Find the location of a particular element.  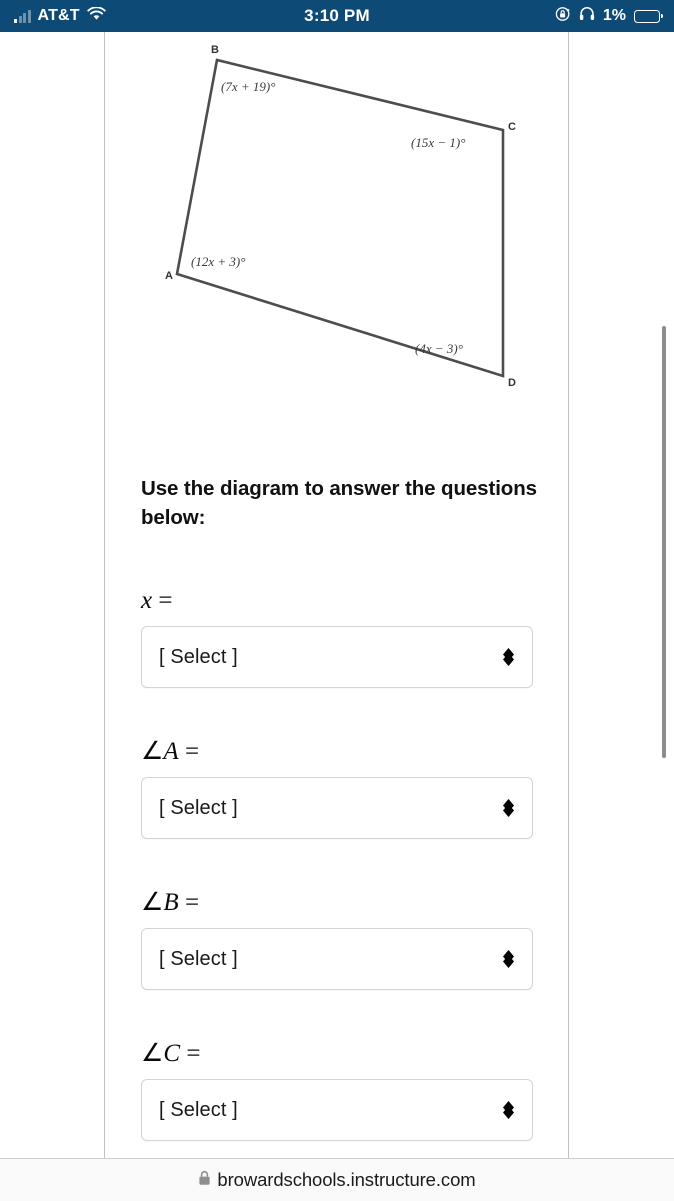

vertex-label-b: B is located at coordinates (215, 50).